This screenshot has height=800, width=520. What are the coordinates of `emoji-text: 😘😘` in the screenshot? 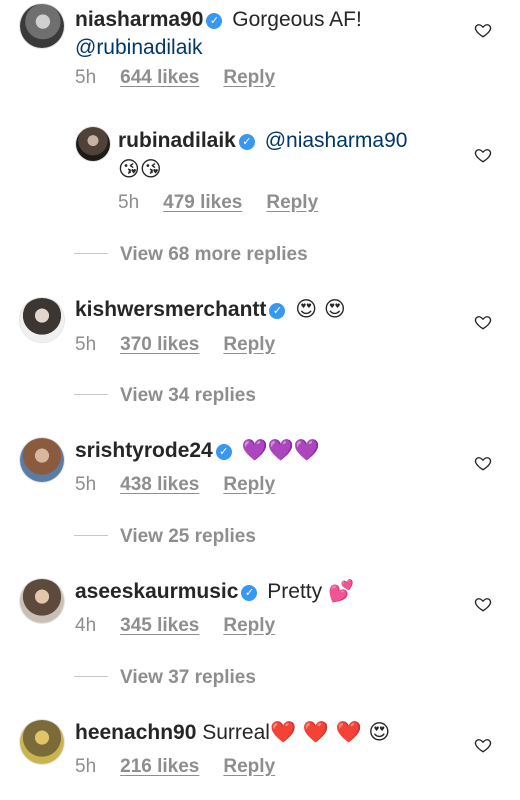 It's located at (140, 169).